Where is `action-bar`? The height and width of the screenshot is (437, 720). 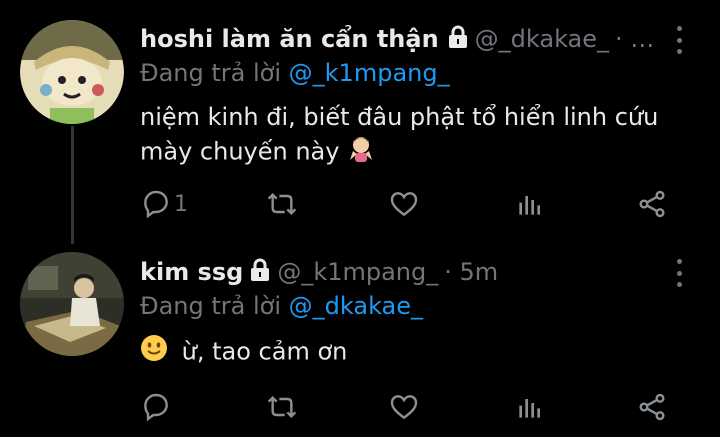 action-bar is located at coordinates (420, 407).